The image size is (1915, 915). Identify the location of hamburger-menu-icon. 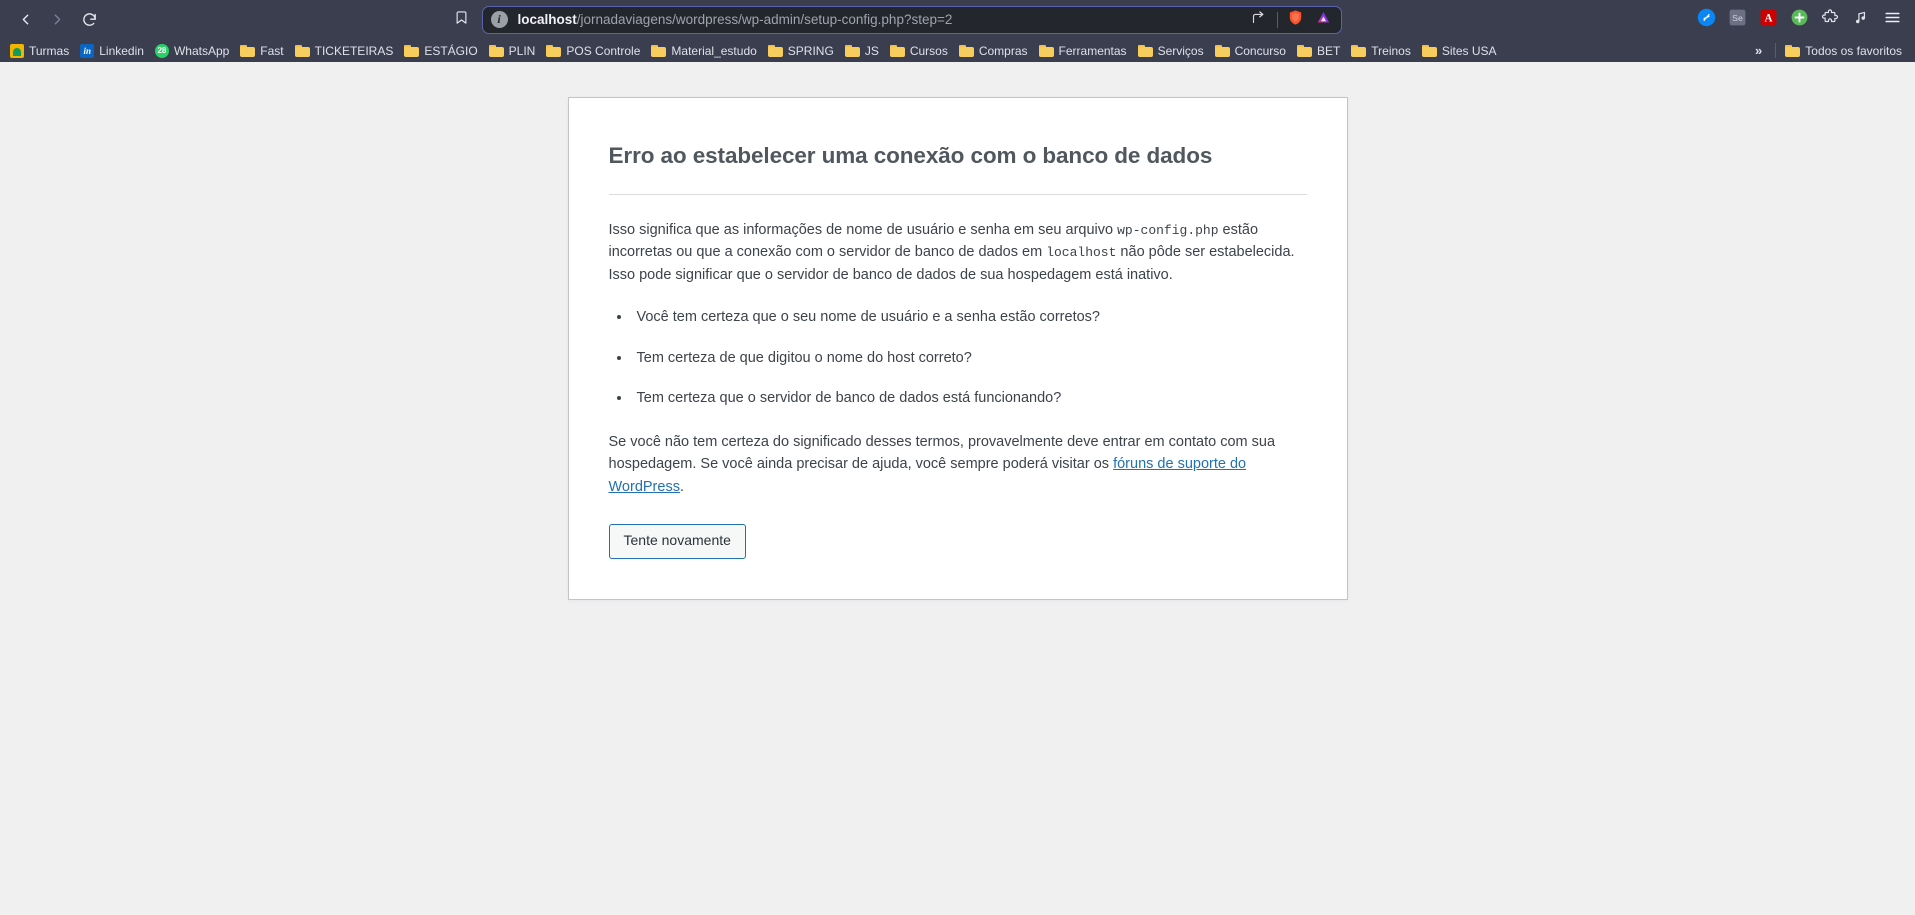
(1892, 20).